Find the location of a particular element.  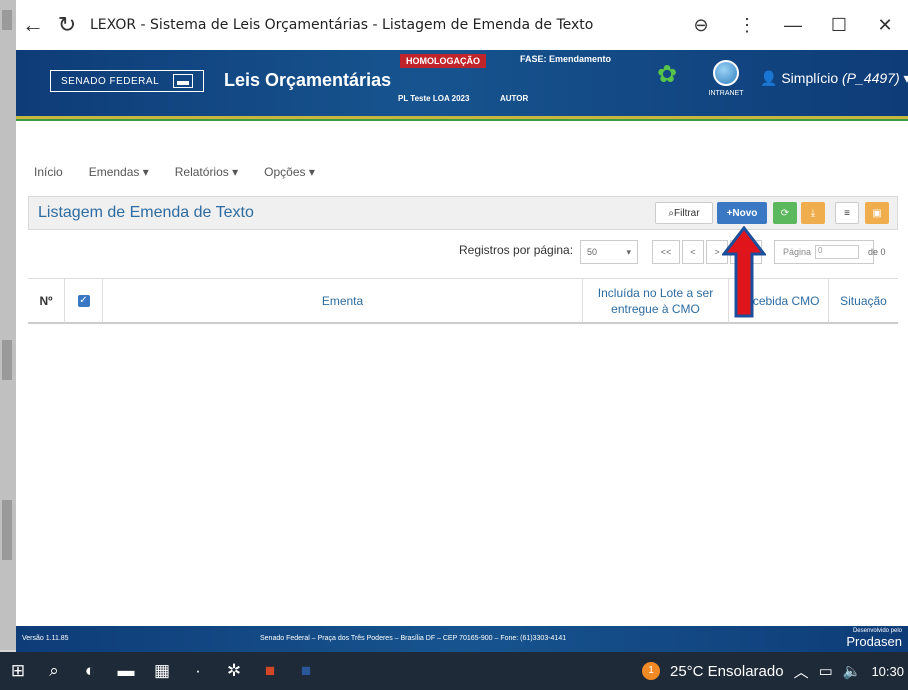

export-icon: ▣ is located at coordinates (877, 213).